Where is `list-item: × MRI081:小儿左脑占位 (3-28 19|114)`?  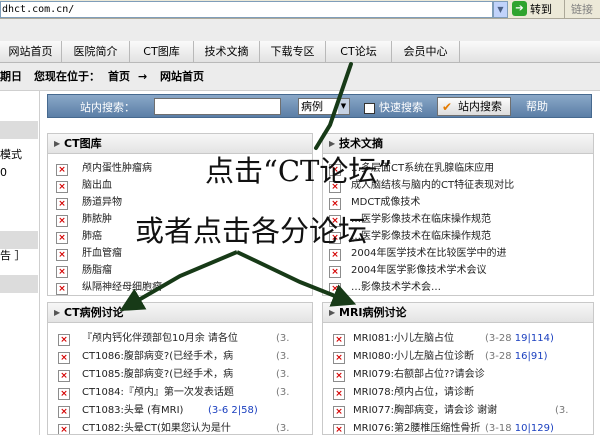 list-item: × MRI081:小儿左脑占位 (3-28 19|114) is located at coordinates (458, 339).